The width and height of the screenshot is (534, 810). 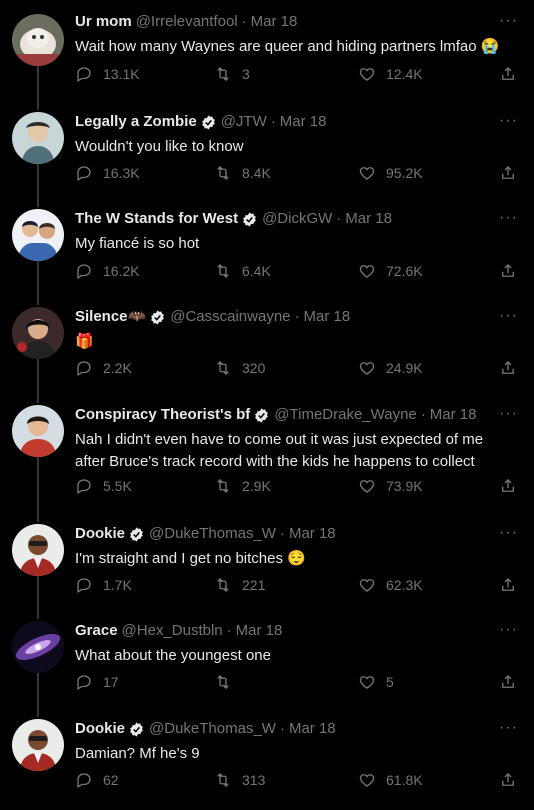 I want to click on reply-button: 16.3K, so click(x=107, y=173).